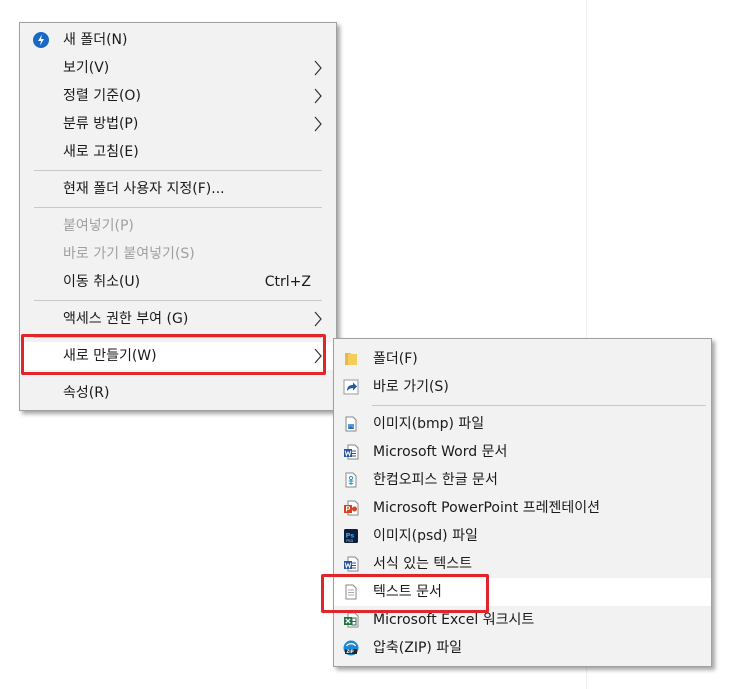 Image resolution: width=733 pixels, height=689 pixels. I want to click on menu-item-label: 속성(R), so click(86, 393).